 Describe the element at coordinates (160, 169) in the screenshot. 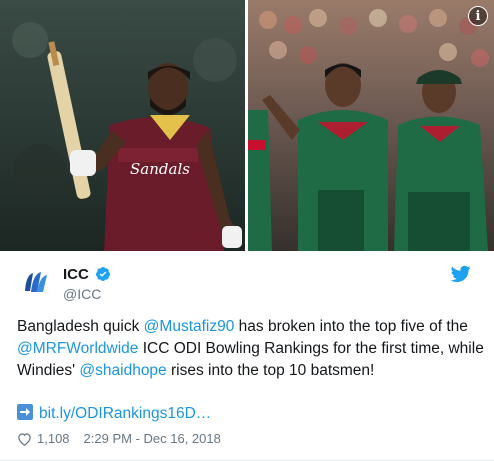

I see `shirt-sponsor-text: Sandals` at that location.